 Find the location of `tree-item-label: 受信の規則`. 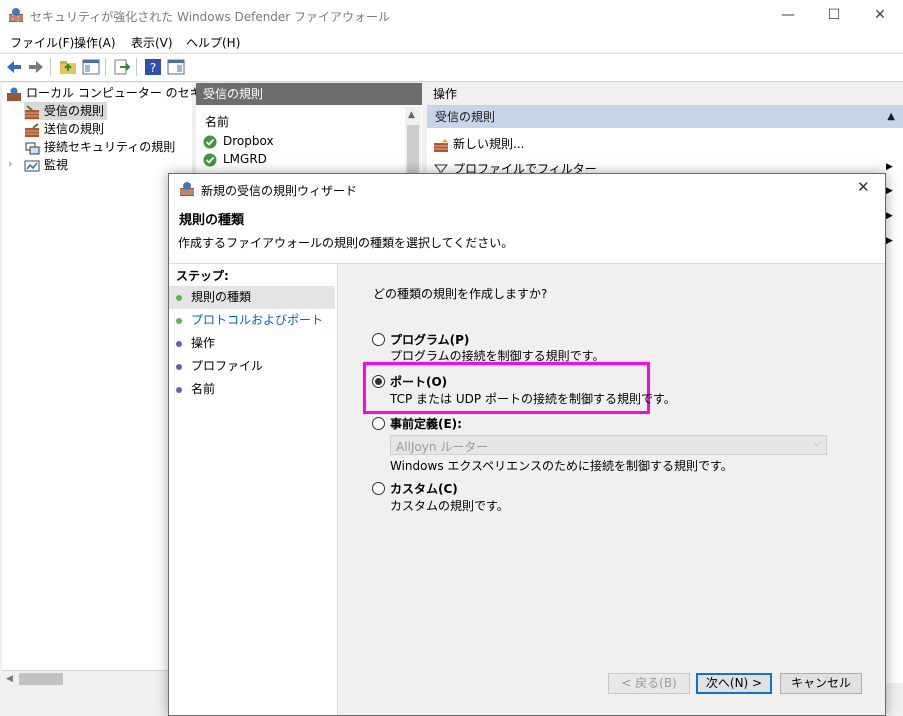

tree-item-label: 受信の規則 is located at coordinates (74, 111).